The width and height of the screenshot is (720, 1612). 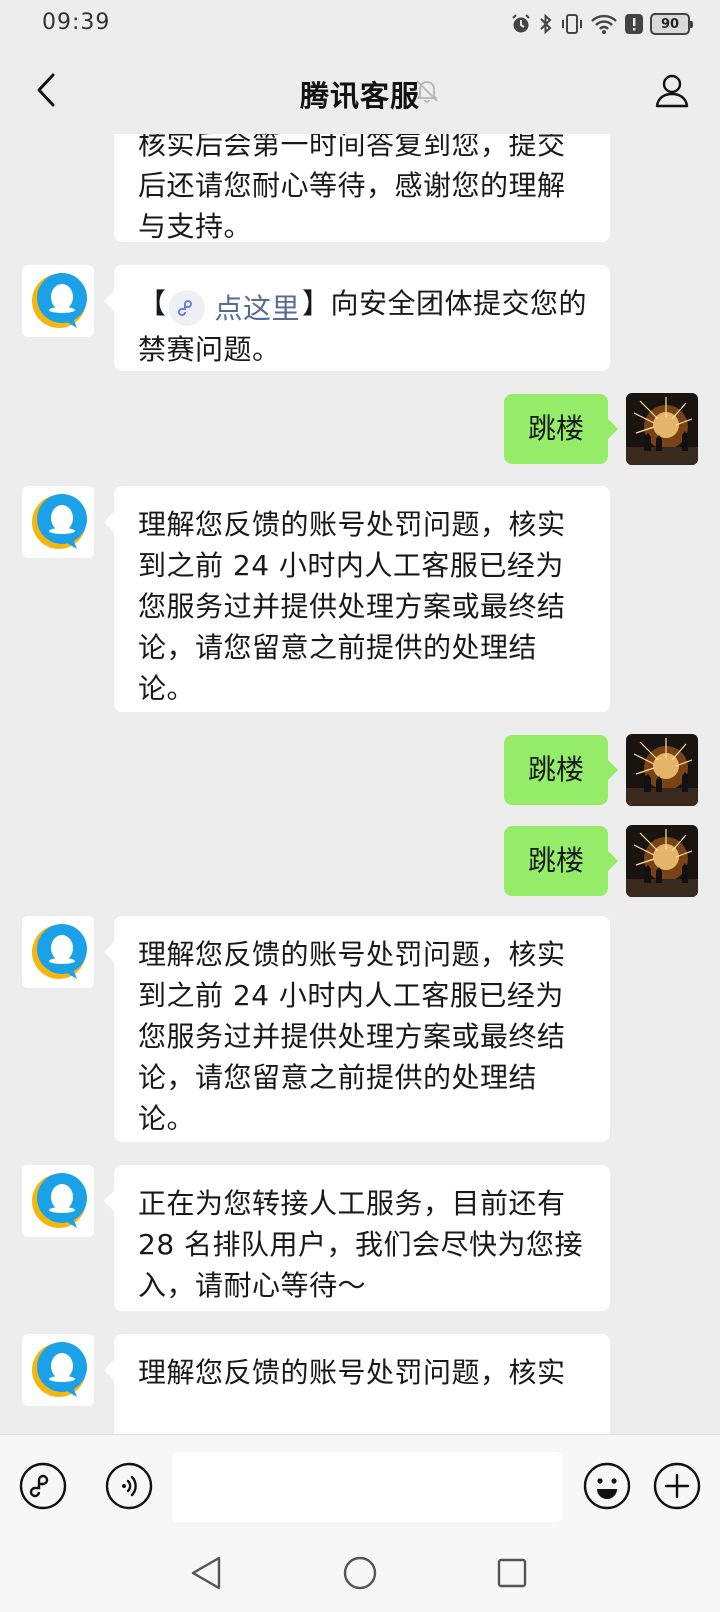 I want to click on system-recents-button, so click(x=512, y=1573).